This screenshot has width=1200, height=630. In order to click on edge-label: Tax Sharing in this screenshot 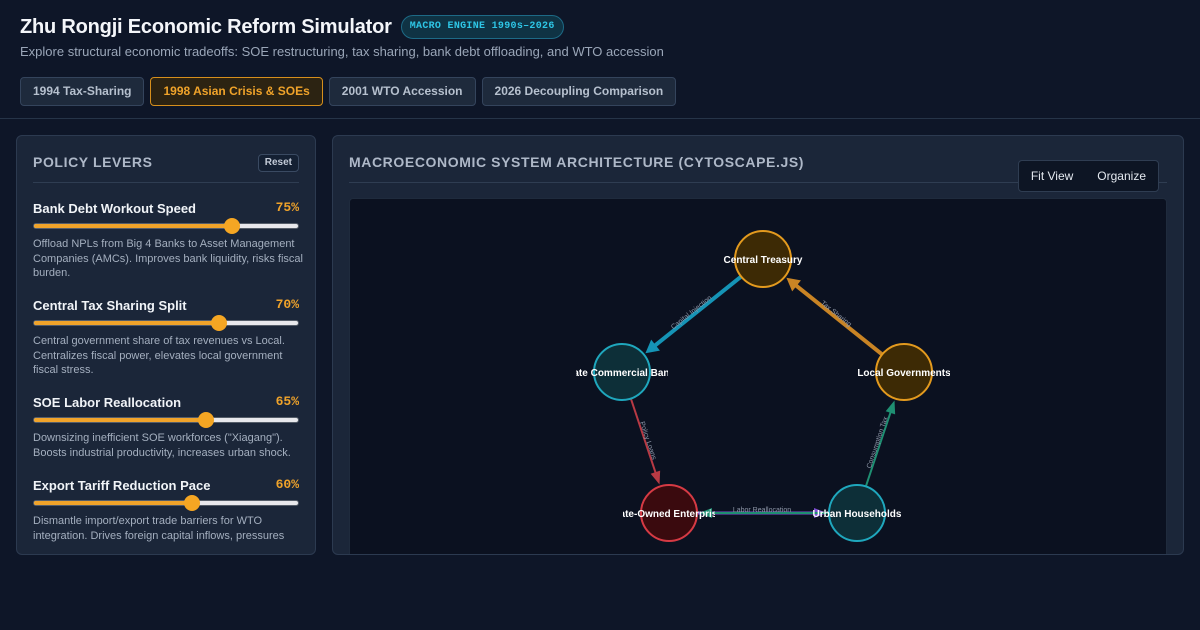, I will do `click(835, 314)`.